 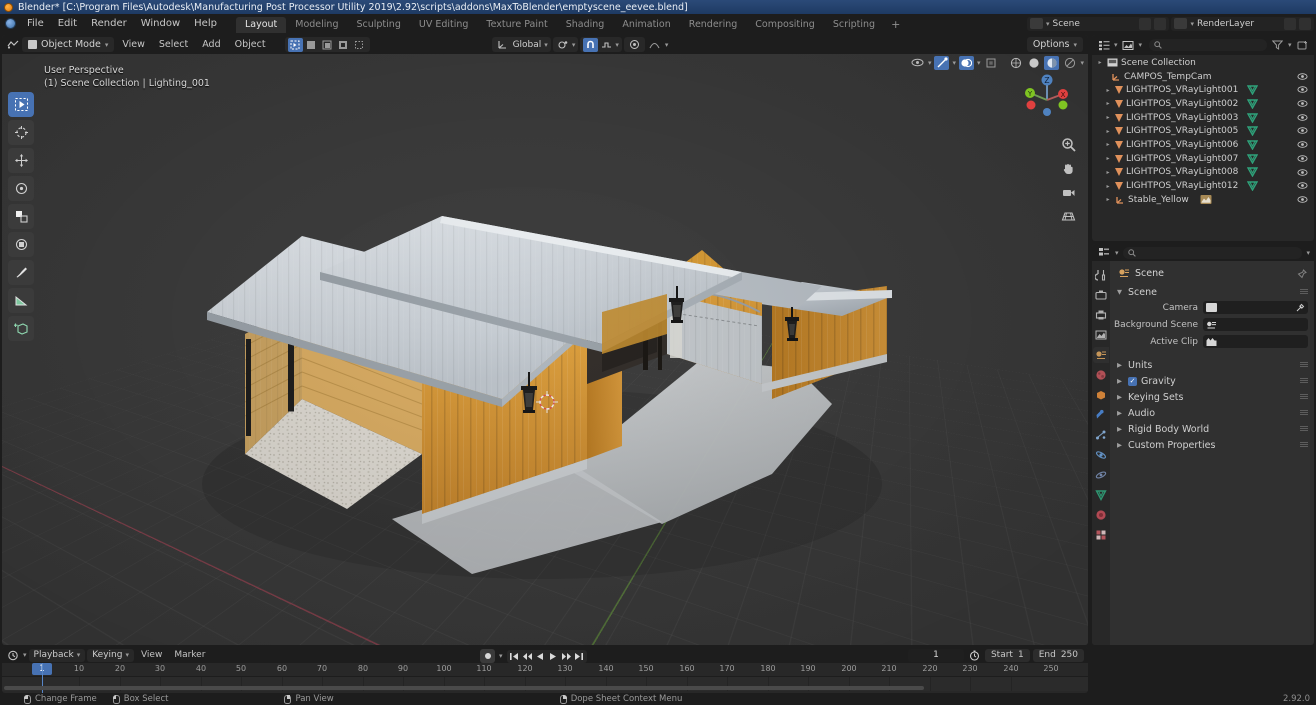 What do you see at coordinates (1203, 104) in the screenshot?
I see `outliner-row-item: ▸ LIGHTPOS_VRayLight002` at bounding box center [1203, 104].